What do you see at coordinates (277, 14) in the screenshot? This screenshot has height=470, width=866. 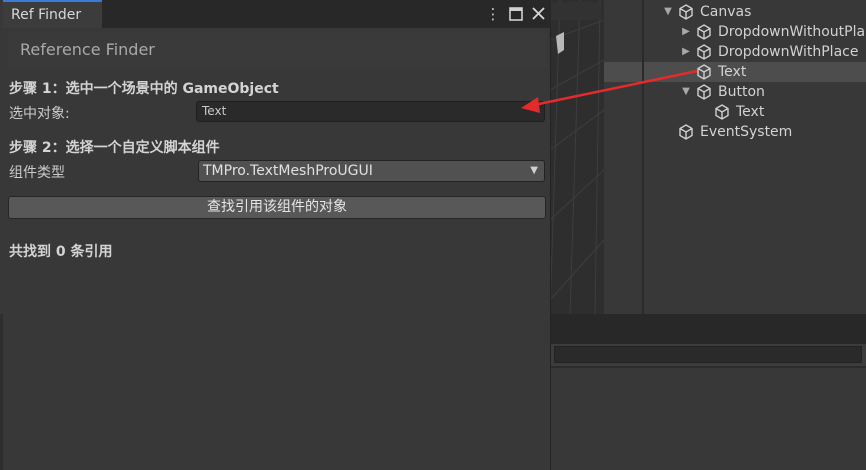 I see `tab-bar: Ref Finder ⋮` at bounding box center [277, 14].